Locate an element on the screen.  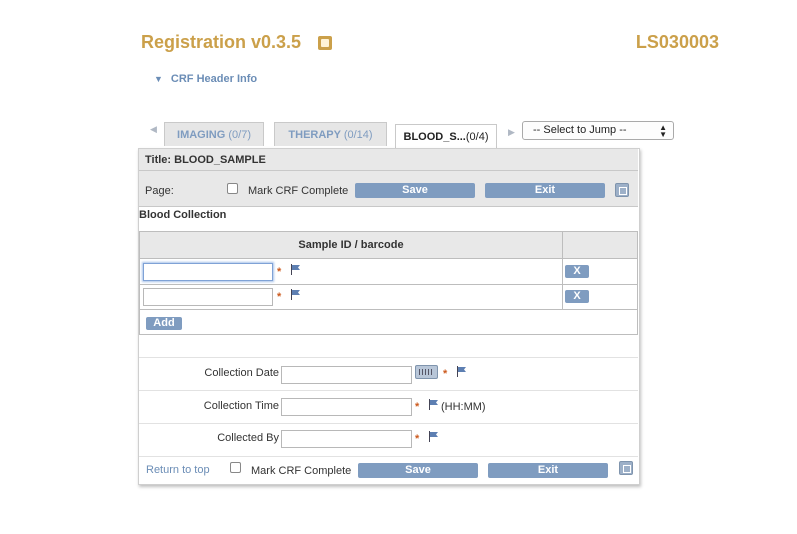
jump-select: -- Select to Jump -- ▲ ▼ is located at coordinates (598, 130).